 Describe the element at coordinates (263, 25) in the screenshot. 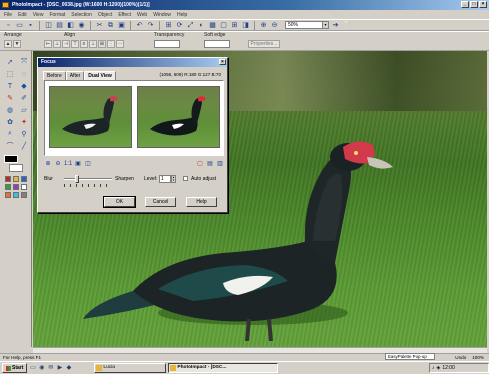

I see `zoom-in-icon: ⊕` at that location.